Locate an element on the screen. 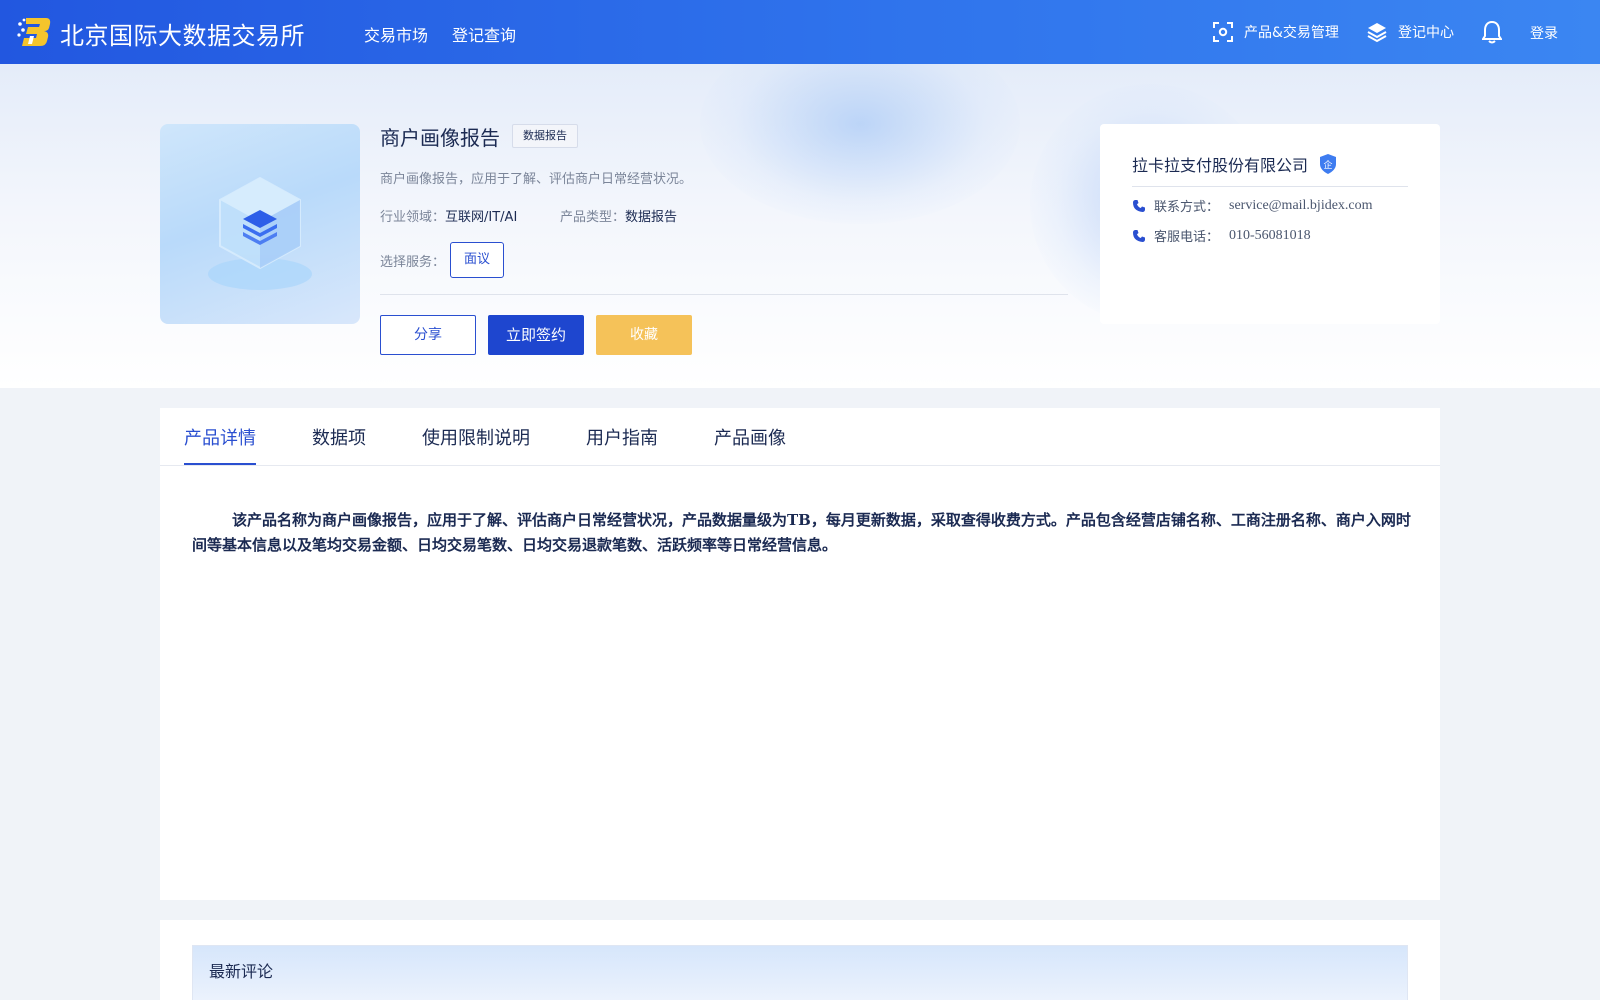 Image resolution: width=1600 pixels, height=1000 pixels. tab-usage-restrictions: 使用限制说明 is located at coordinates (476, 437).